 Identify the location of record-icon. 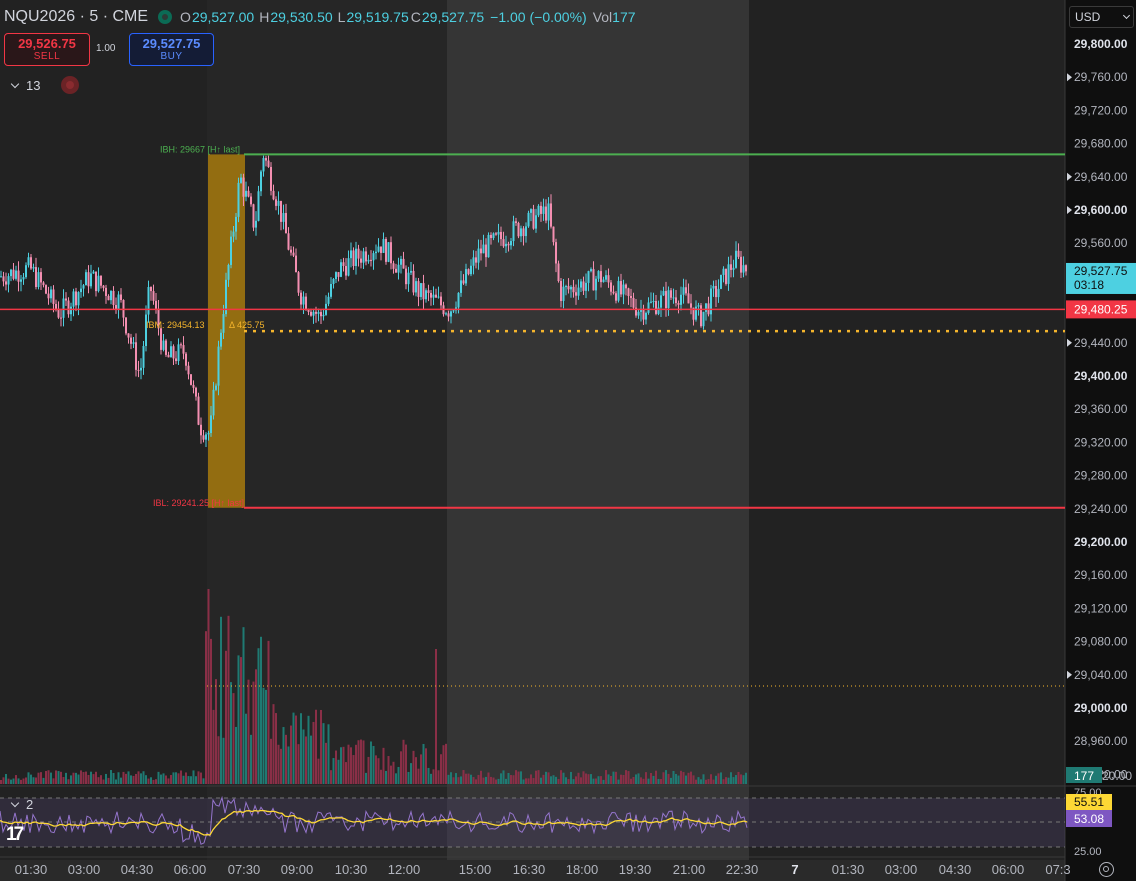
(70, 85).